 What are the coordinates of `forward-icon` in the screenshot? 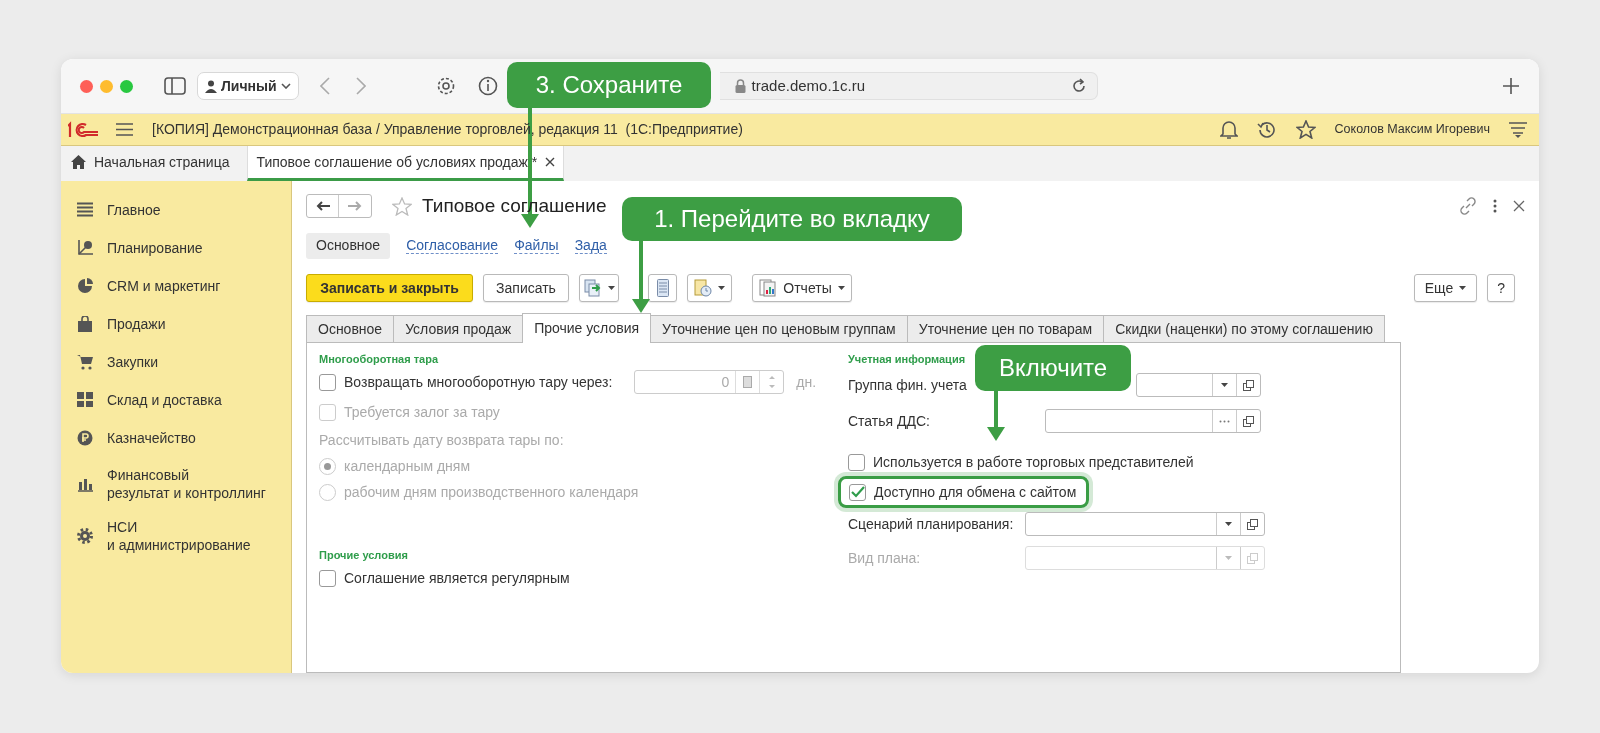 It's located at (360, 86).